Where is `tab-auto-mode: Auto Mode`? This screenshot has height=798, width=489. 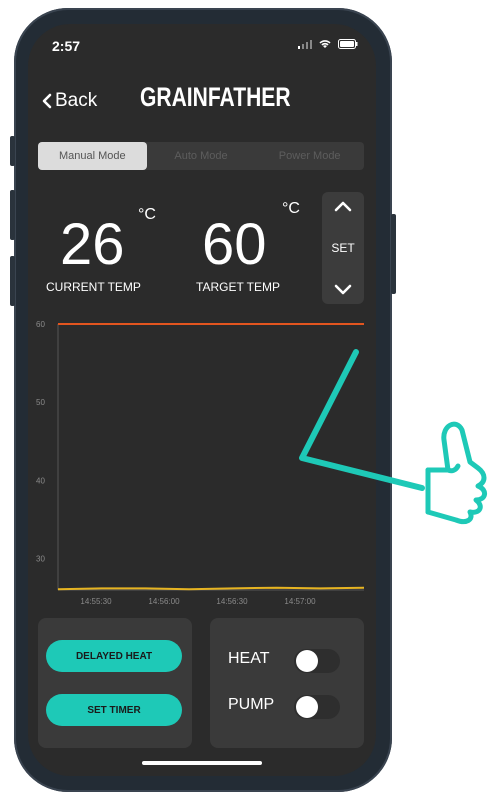
tab-auto-mode: Auto Mode is located at coordinates (201, 156).